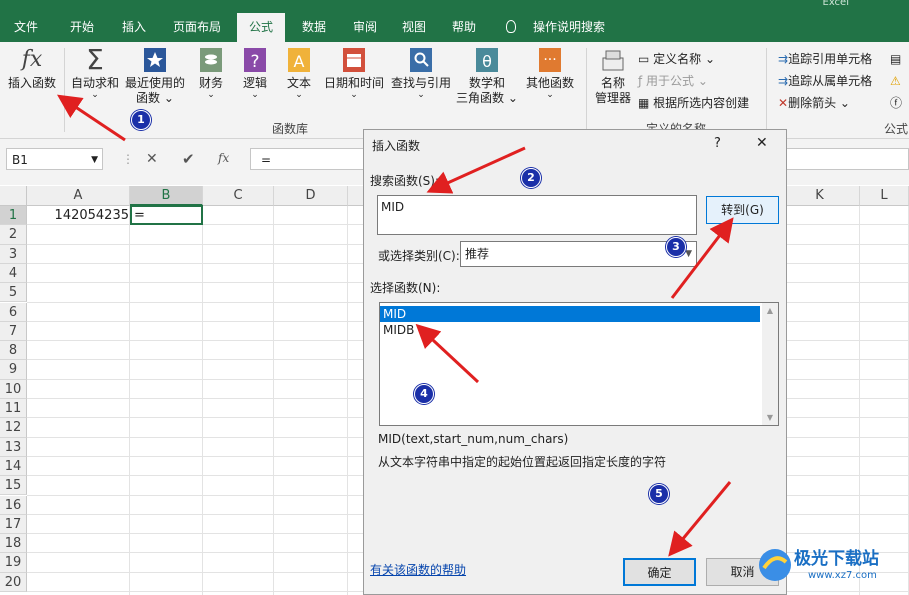  I want to click on recent-functions-button: 最近使用的 函数 ⌄, so click(155, 76).